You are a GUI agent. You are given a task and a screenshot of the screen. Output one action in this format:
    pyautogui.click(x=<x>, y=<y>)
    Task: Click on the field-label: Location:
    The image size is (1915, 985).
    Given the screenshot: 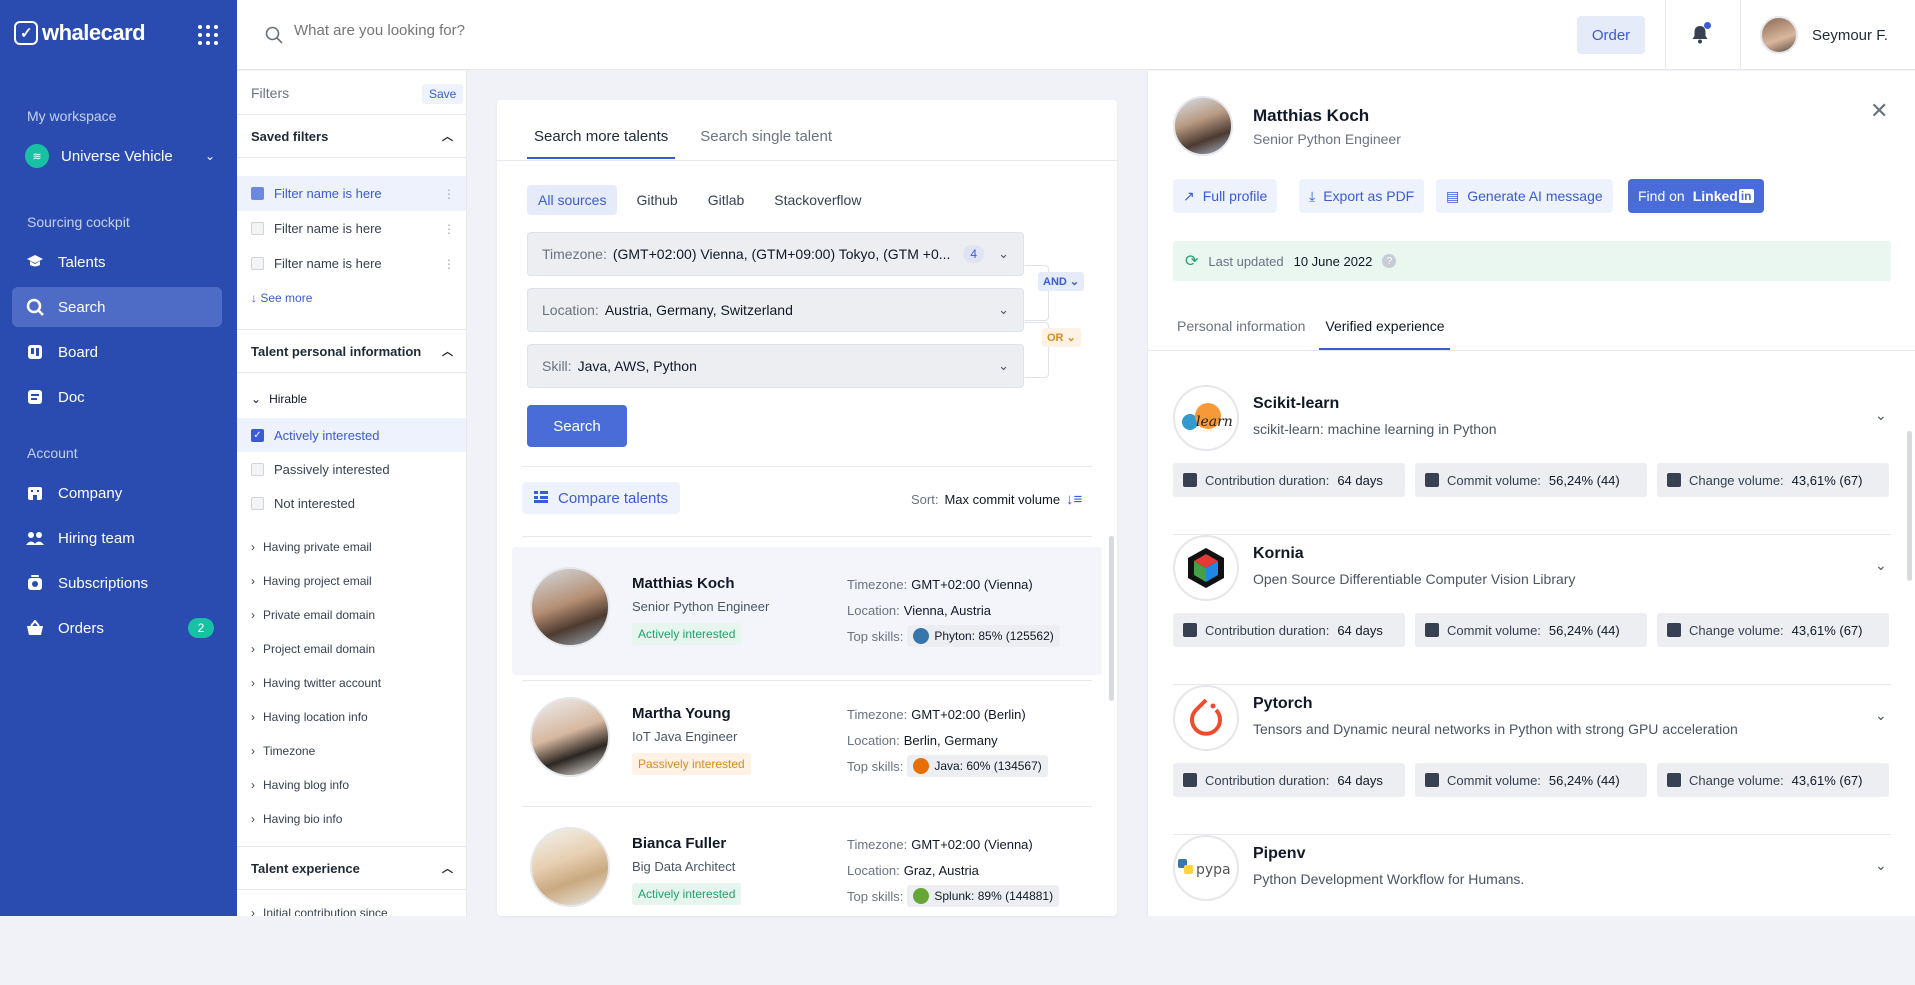 What is the action you would take?
    pyautogui.click(x=570, y=310)
    